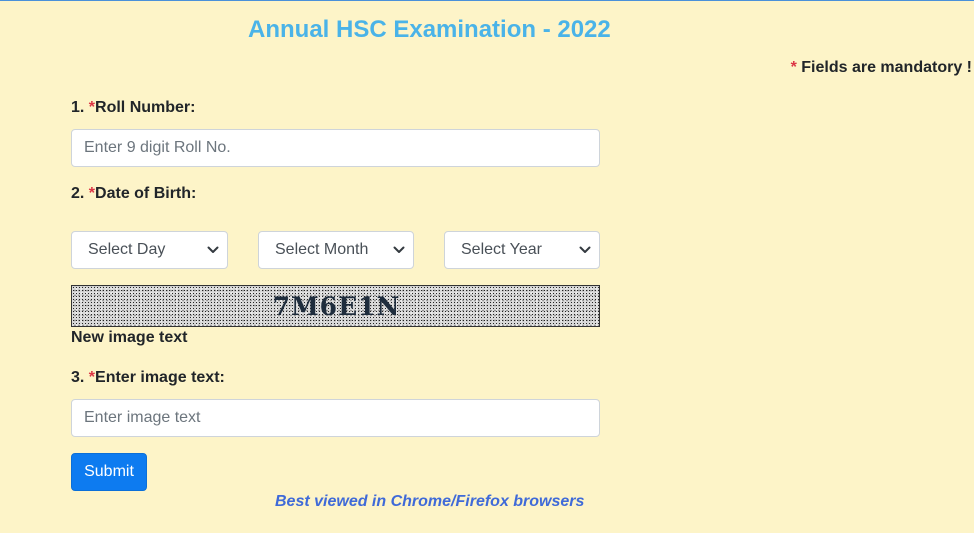  I want to click on month-select: Select Month, so click(336, 250).